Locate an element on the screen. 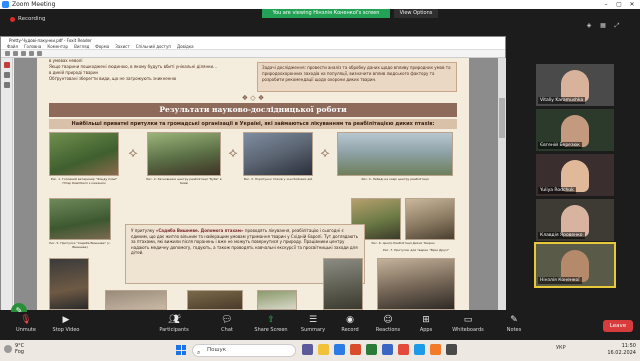 The width and height of the screenshot is (640, 361). participants-label: Participants is located at coordinates (174, 330).